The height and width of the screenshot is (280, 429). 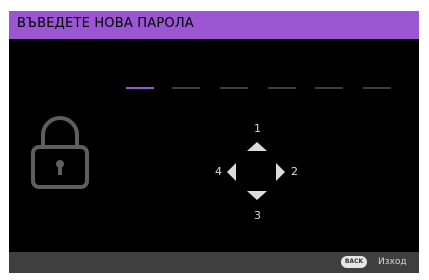 What do you see at coordinates (60, 152) in the screenshot?
I see `lock-icon` at bounding box center [60, 152].